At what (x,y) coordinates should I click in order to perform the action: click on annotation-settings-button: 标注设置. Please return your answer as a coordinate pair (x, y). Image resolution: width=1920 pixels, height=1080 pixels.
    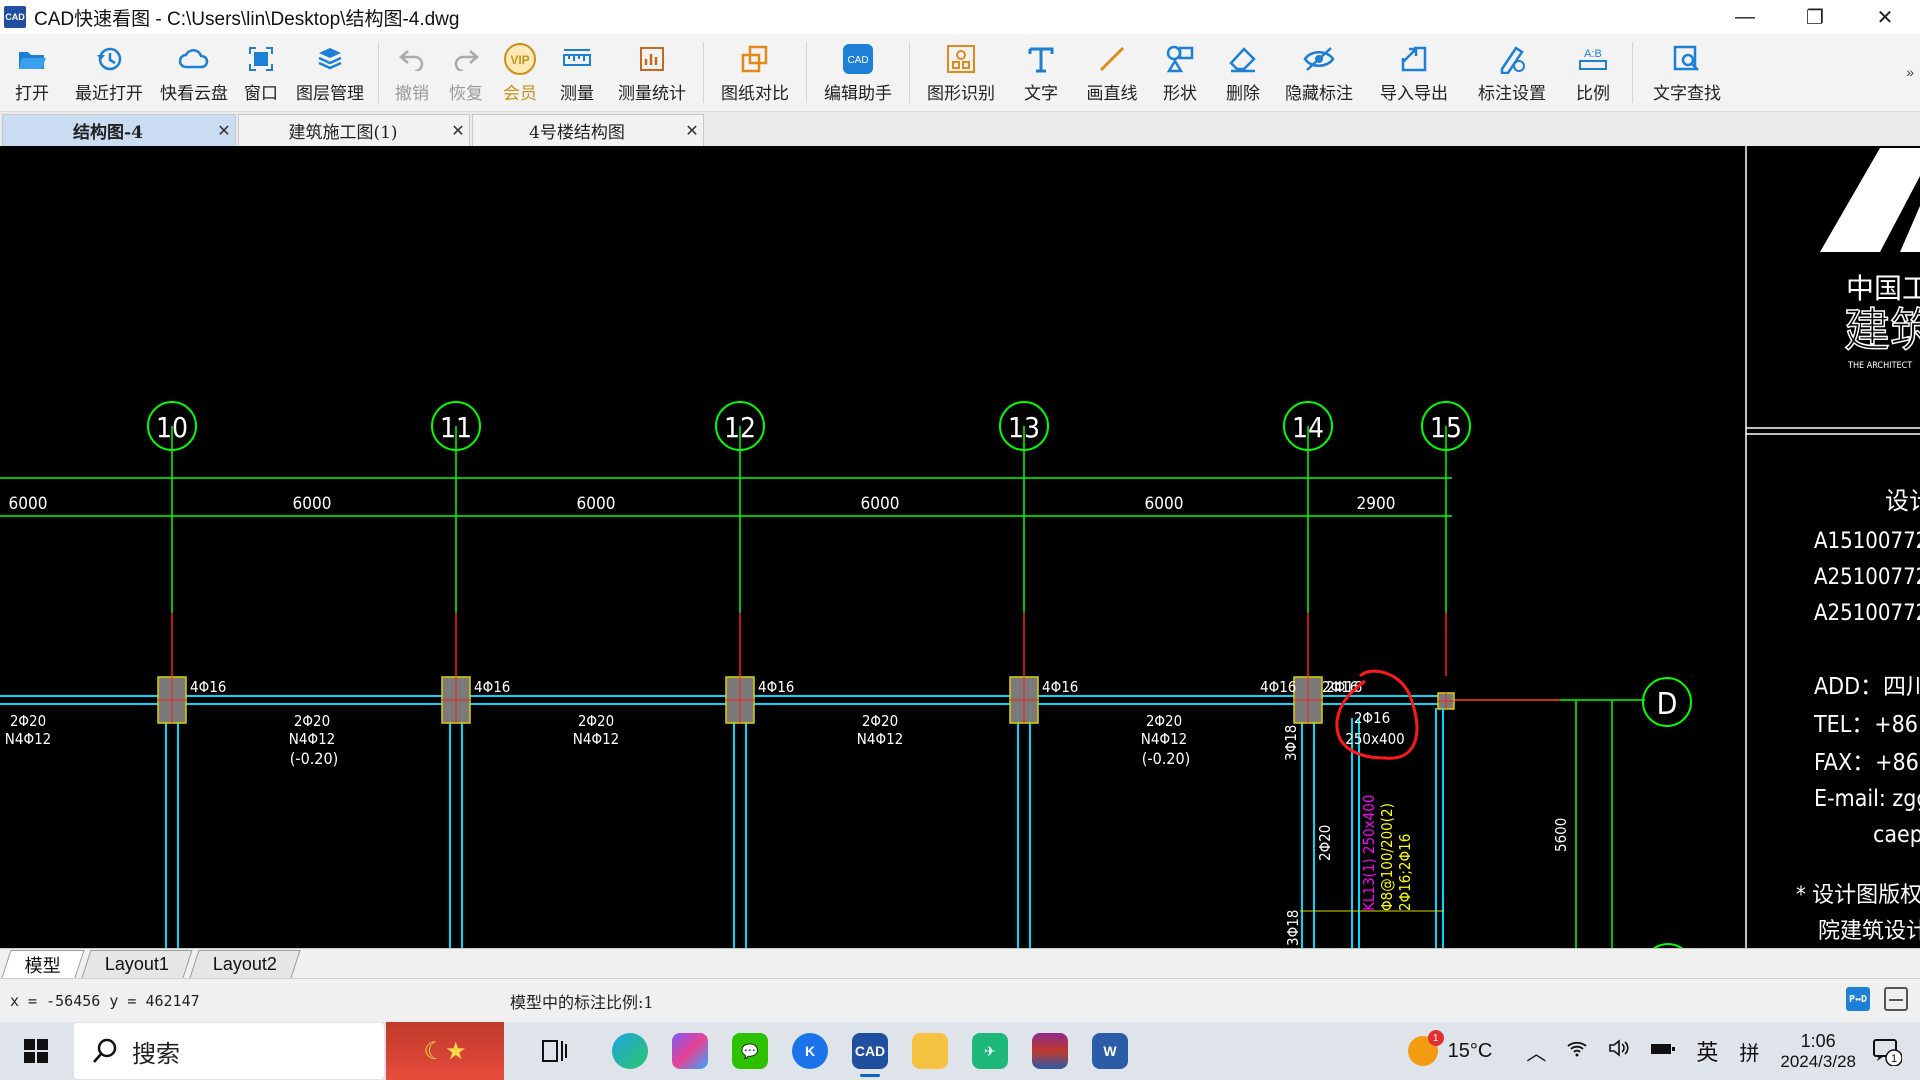
    Looking at the image, I should click on (1512, 73).